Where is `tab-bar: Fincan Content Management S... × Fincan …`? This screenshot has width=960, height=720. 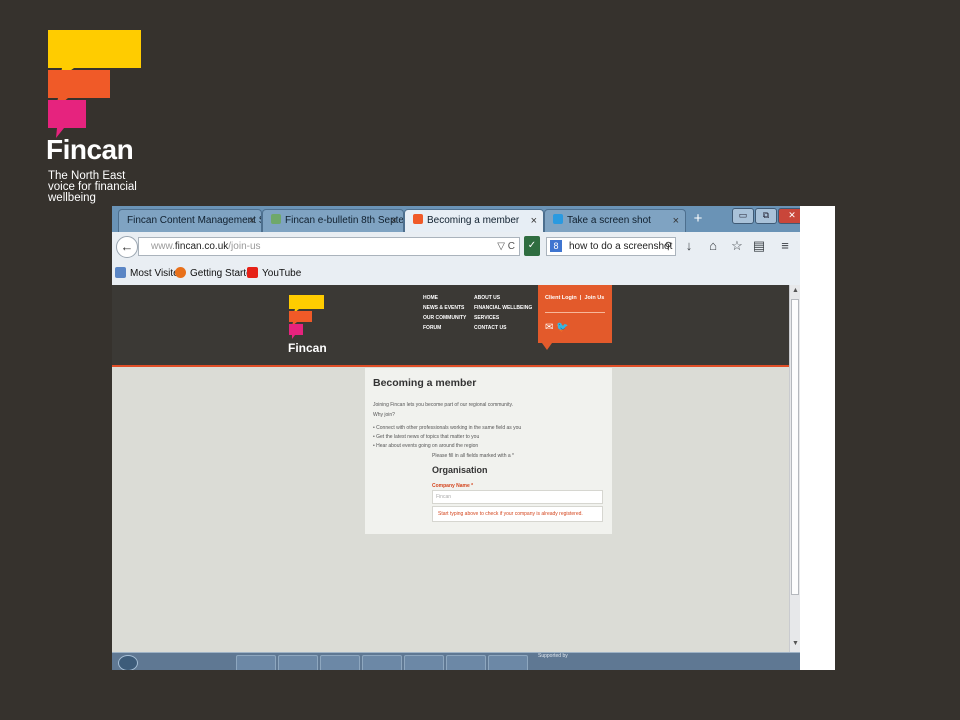
tab-bar: Fincan Content Management S... × Fincan … is located at coordinates (459, 219).